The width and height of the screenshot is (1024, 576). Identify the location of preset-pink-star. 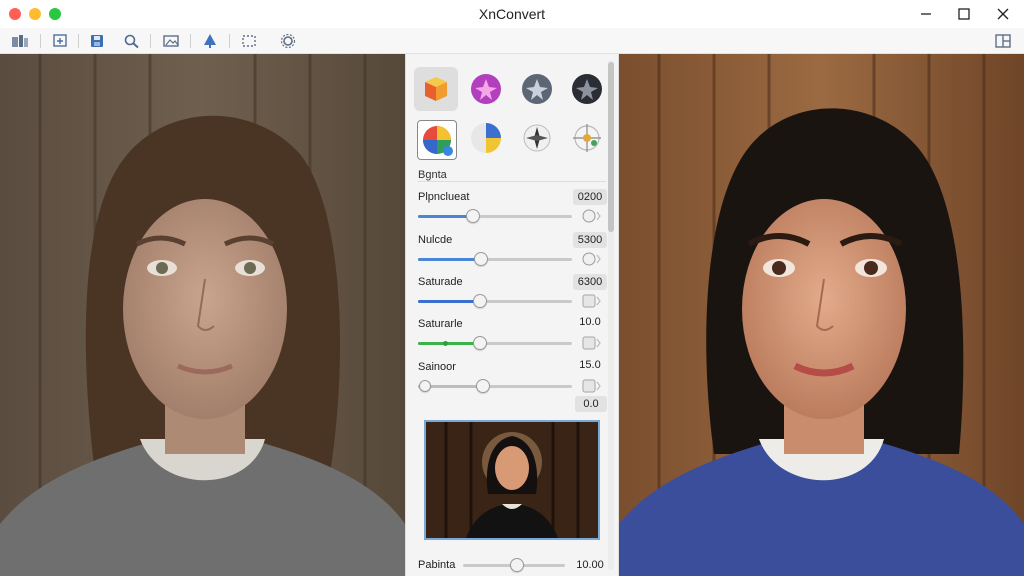
(486, 89).